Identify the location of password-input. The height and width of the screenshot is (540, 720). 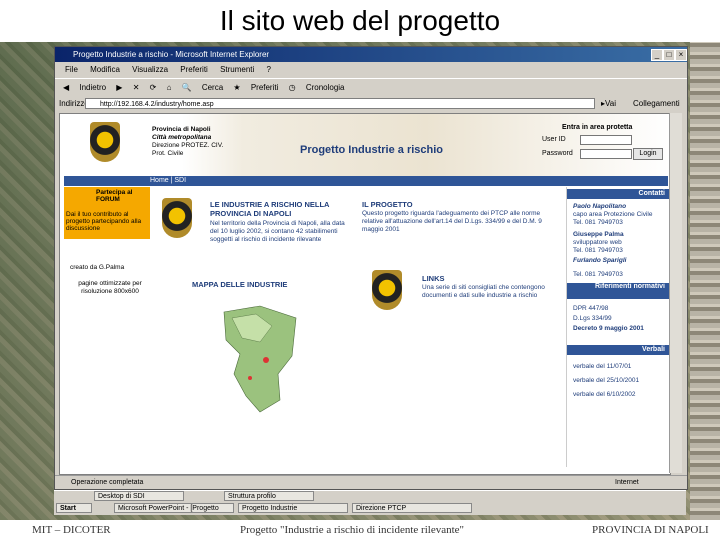
(606, 154).